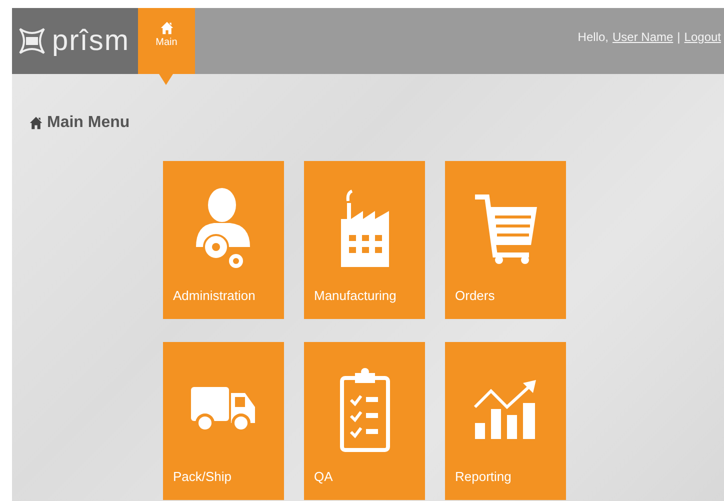 Image resolution: width=724 pixels, height=501 pixels. What do you see at coordinates (223, 409) in the screenshot?
I see `truck-icon` at bounding box center [223, 409].